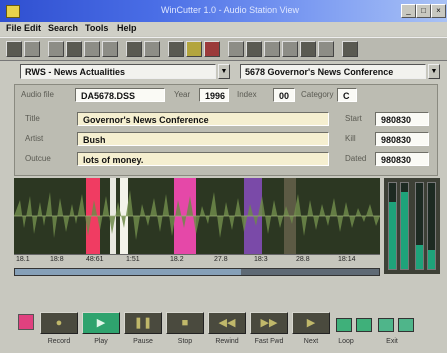  I want to click on marker-time: 18:3, so click(261, 259).